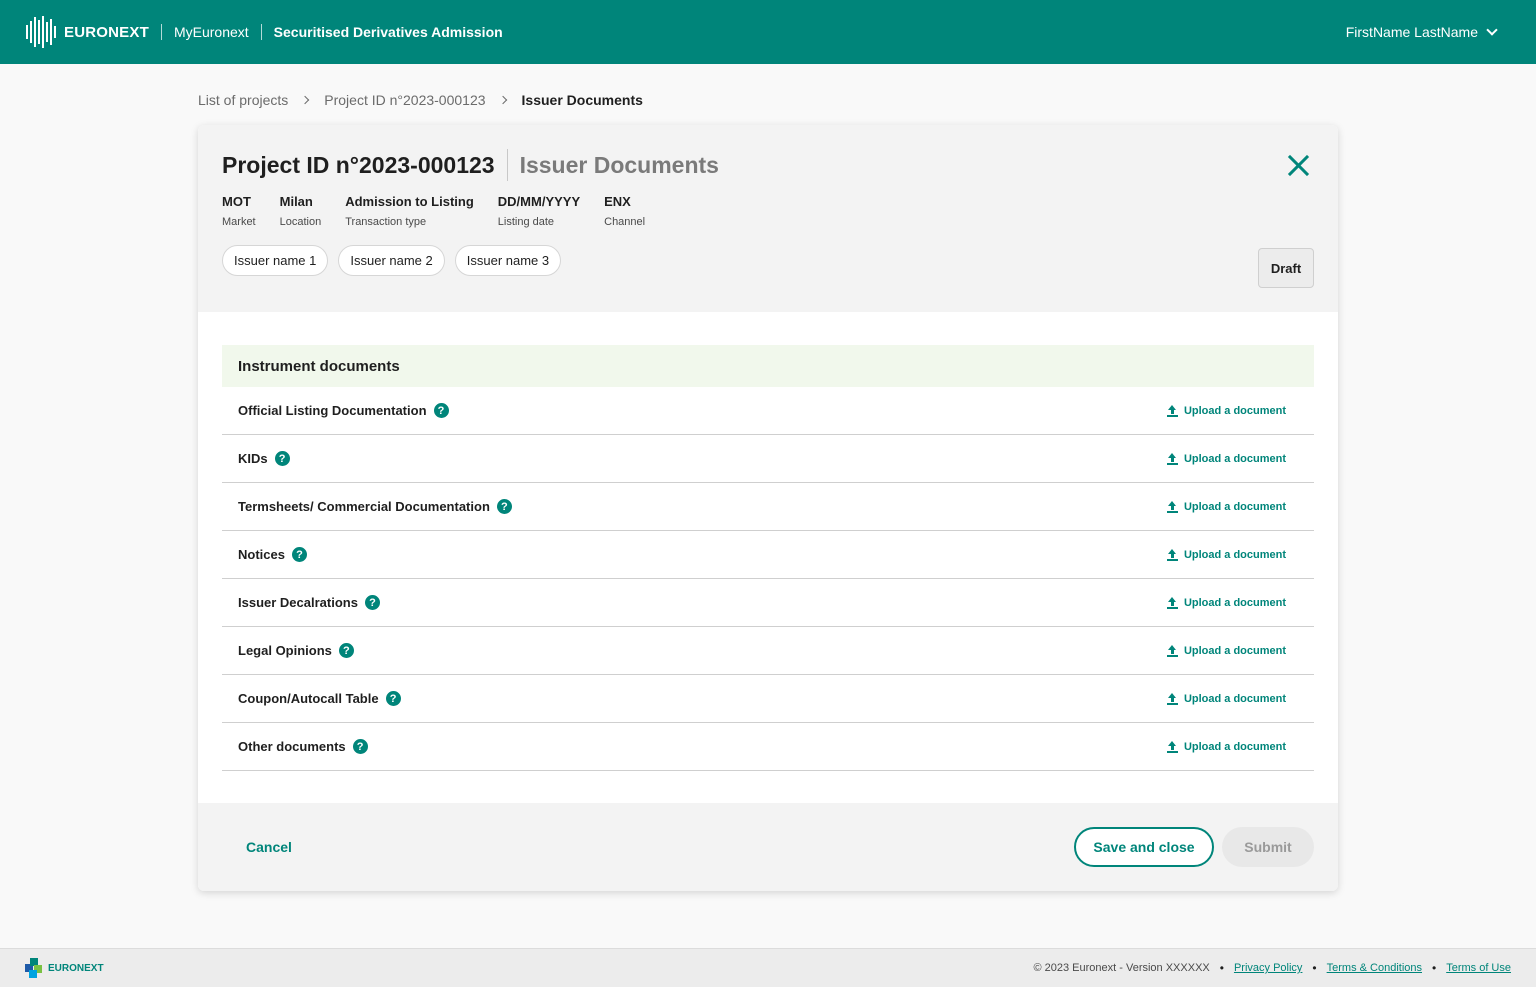 This screenshot has height=987, width=1536. I want to click on section-title: Instrument documents, so click(768, 366).